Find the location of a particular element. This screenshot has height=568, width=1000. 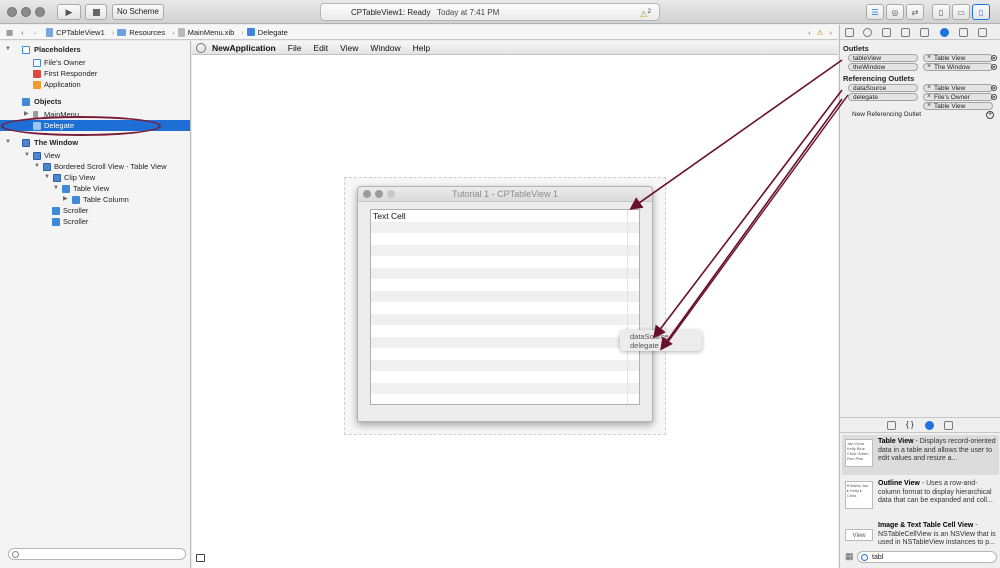

warning-indicator: ⚠2 is located at coordinates (645, 13).